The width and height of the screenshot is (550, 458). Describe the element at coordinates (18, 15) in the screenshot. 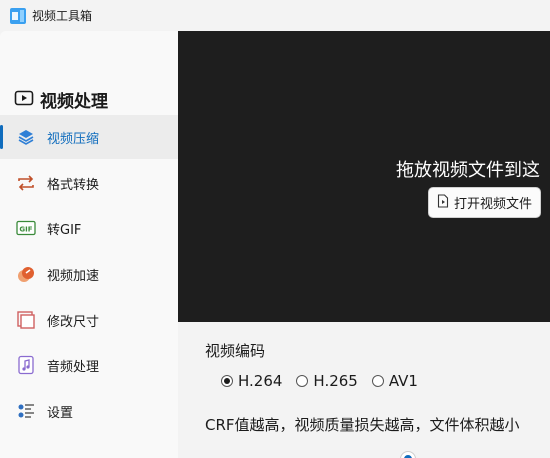

I see `app-logo-icon` at that location.